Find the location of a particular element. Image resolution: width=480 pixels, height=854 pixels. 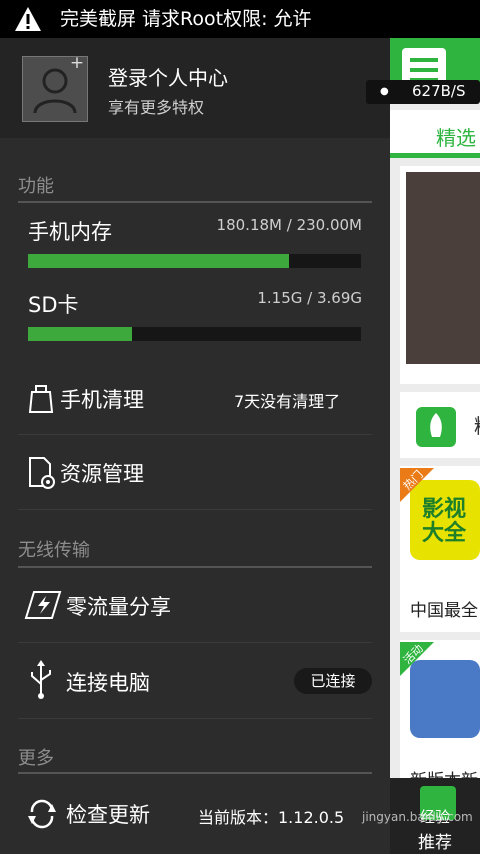

banner-image is located at coordinates (443, 268).